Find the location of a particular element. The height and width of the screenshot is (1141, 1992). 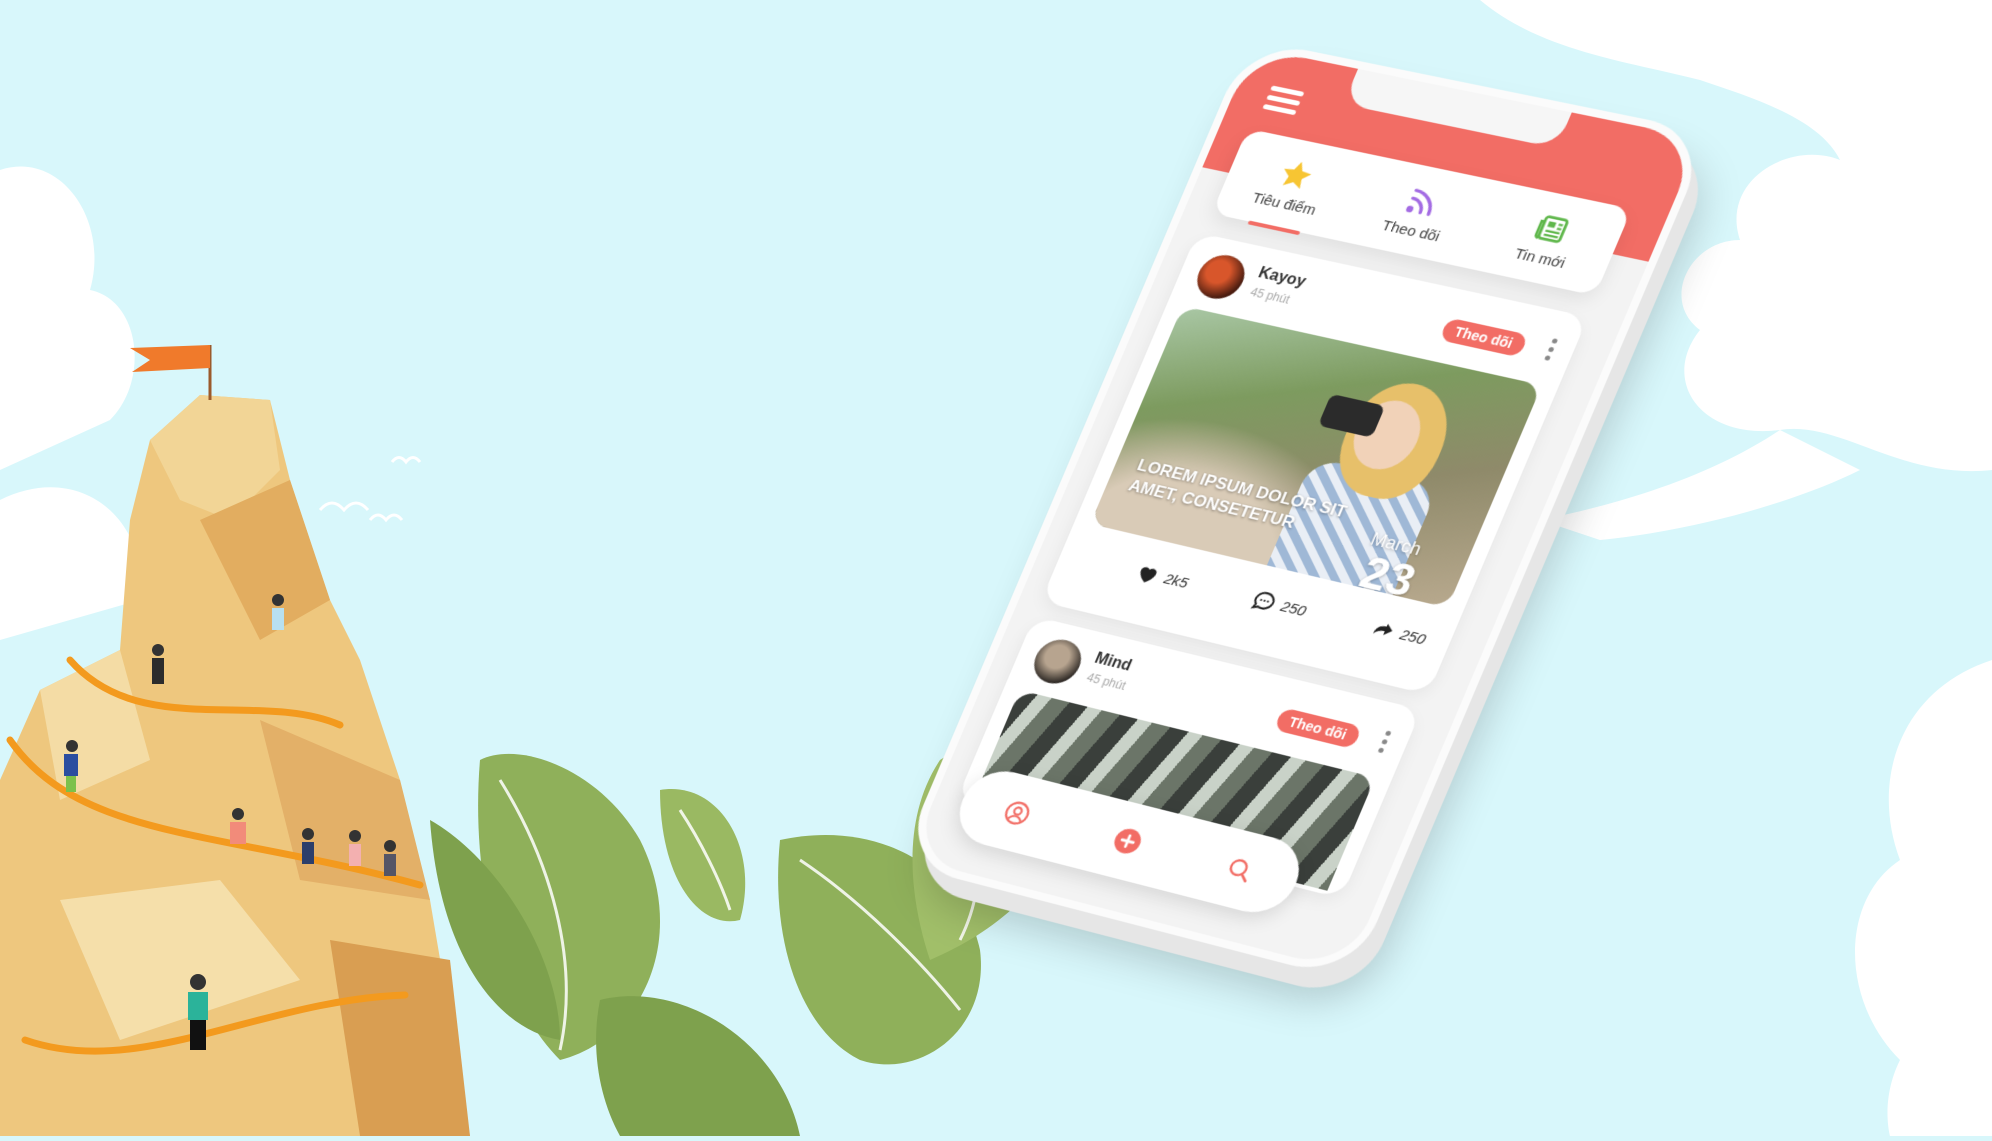

user-icon is located at coordinates (1017, 813).